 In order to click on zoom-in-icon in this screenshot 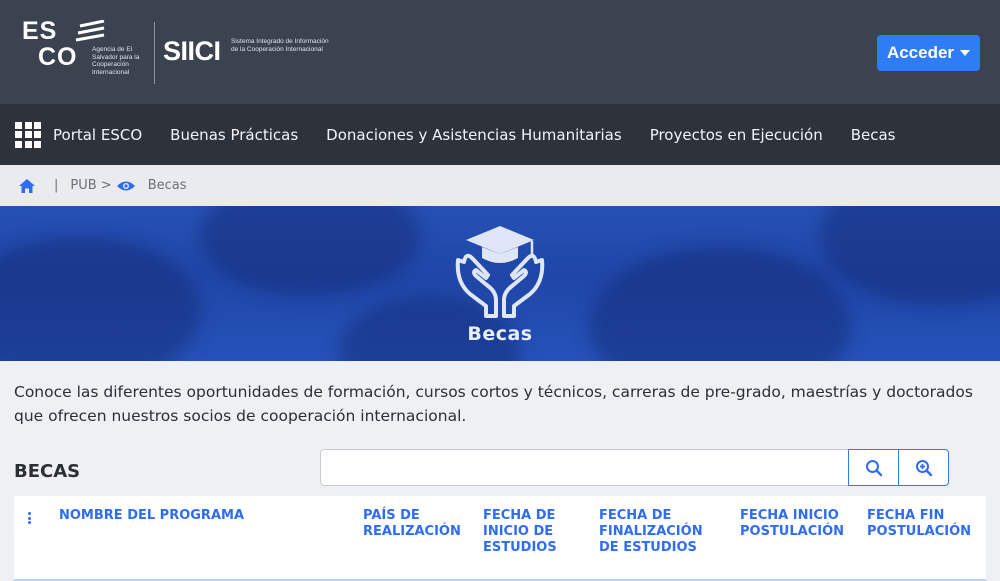, I will do `click(923, 467)`.